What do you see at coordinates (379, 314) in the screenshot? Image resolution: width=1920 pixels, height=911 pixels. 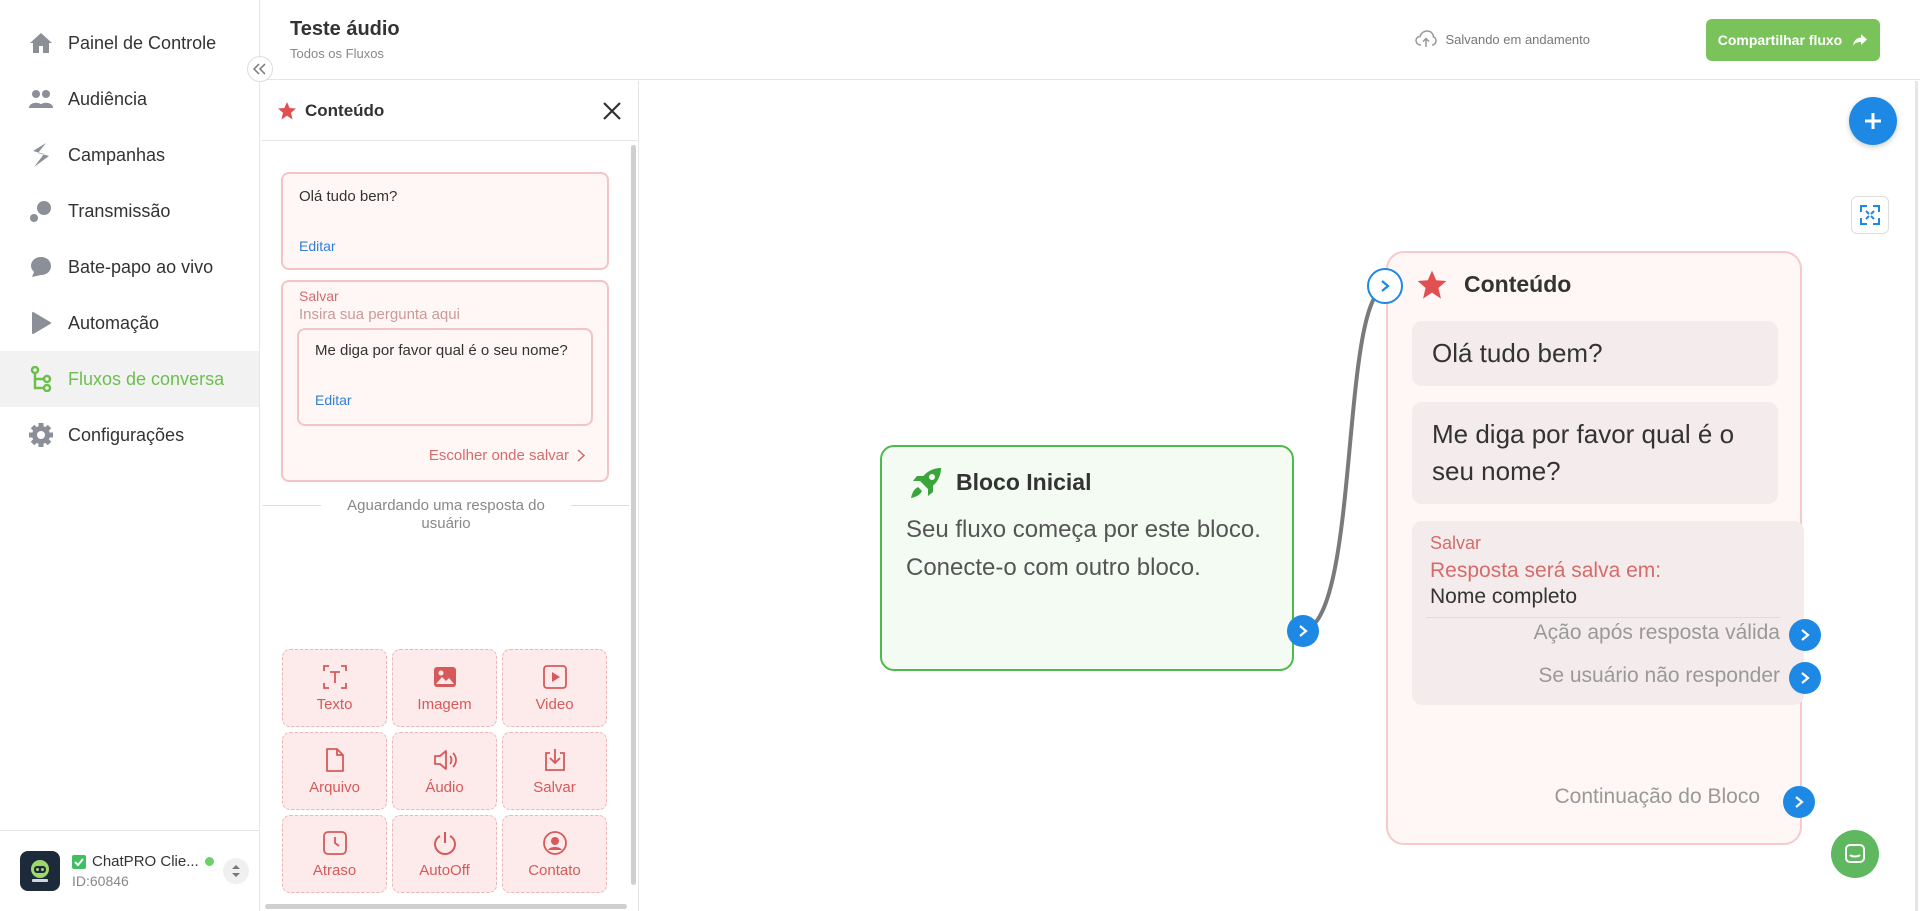 I see `question-placeholder: Insira sua pergunta aqui` at bounding box center [379, 314].